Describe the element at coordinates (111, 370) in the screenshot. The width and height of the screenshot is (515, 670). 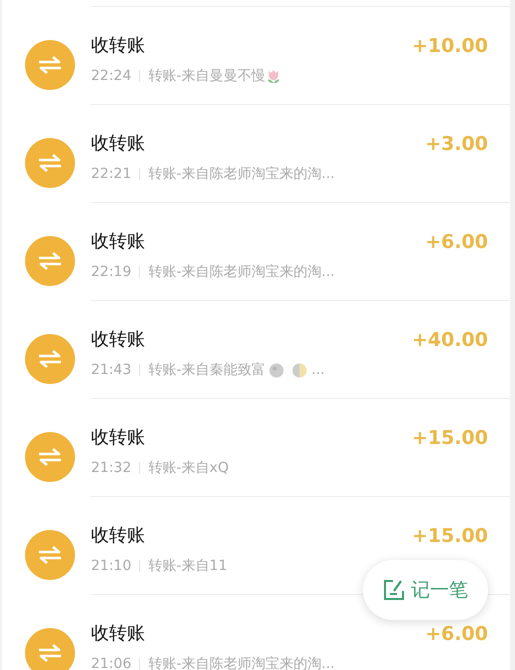
I see `transaction-time: 21:43` at that location.